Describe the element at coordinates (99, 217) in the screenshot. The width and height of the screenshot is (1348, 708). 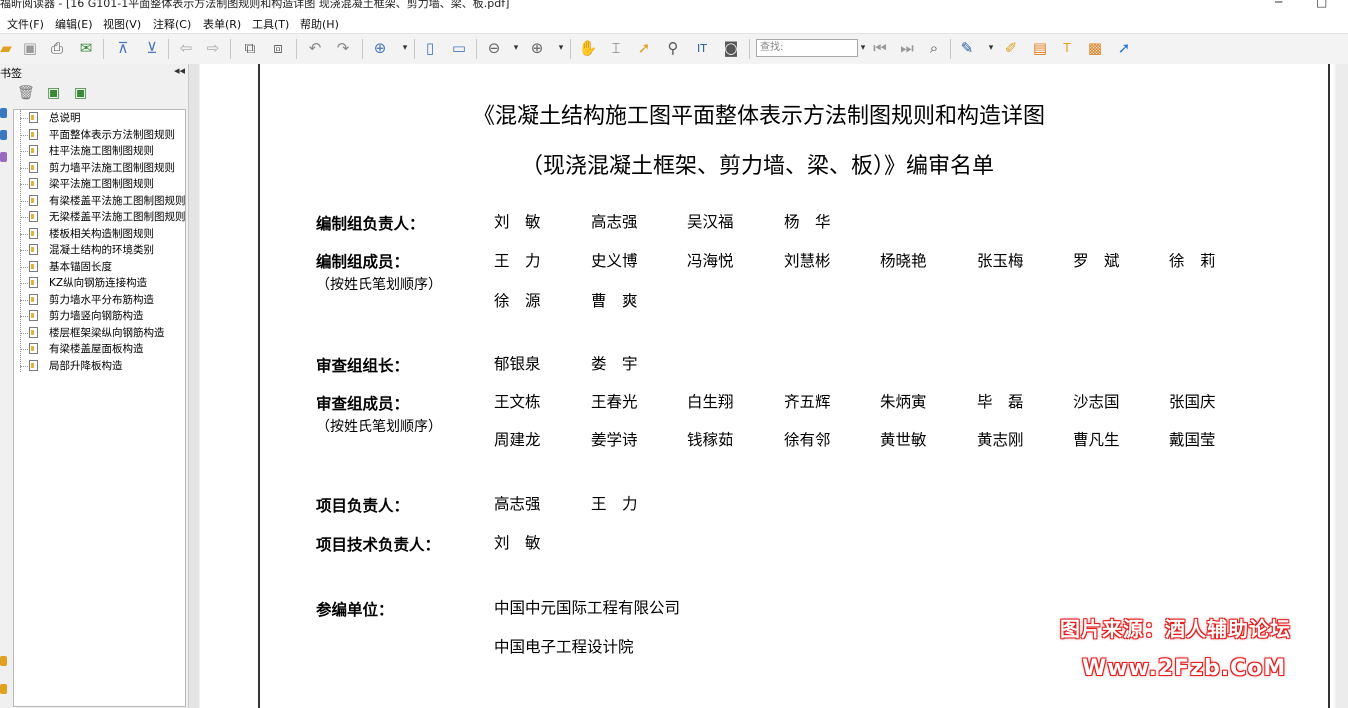
I see `bookmark-item: 无梁楼盖平法施工图制图规则` at that location.